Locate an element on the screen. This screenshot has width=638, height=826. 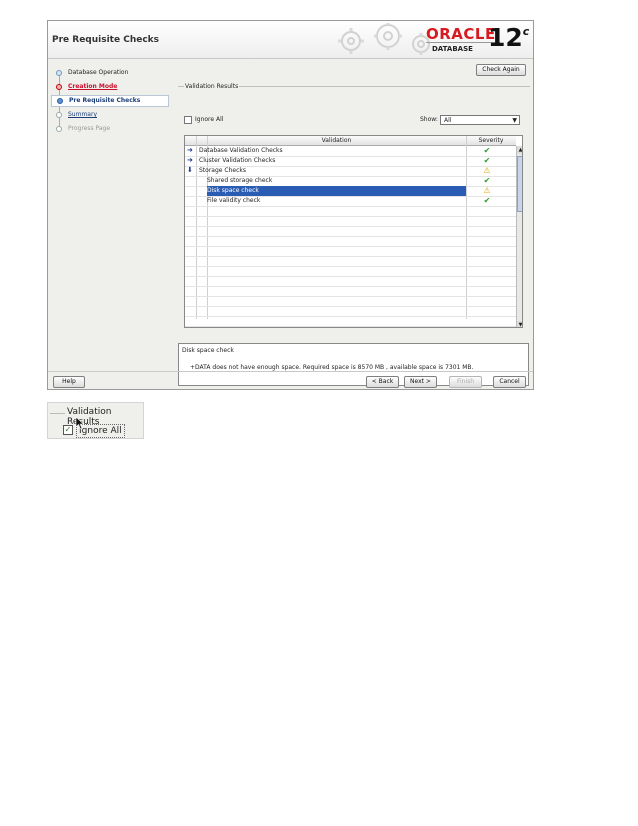
ignore-all-checkbox is located at coordinates (188, 120).